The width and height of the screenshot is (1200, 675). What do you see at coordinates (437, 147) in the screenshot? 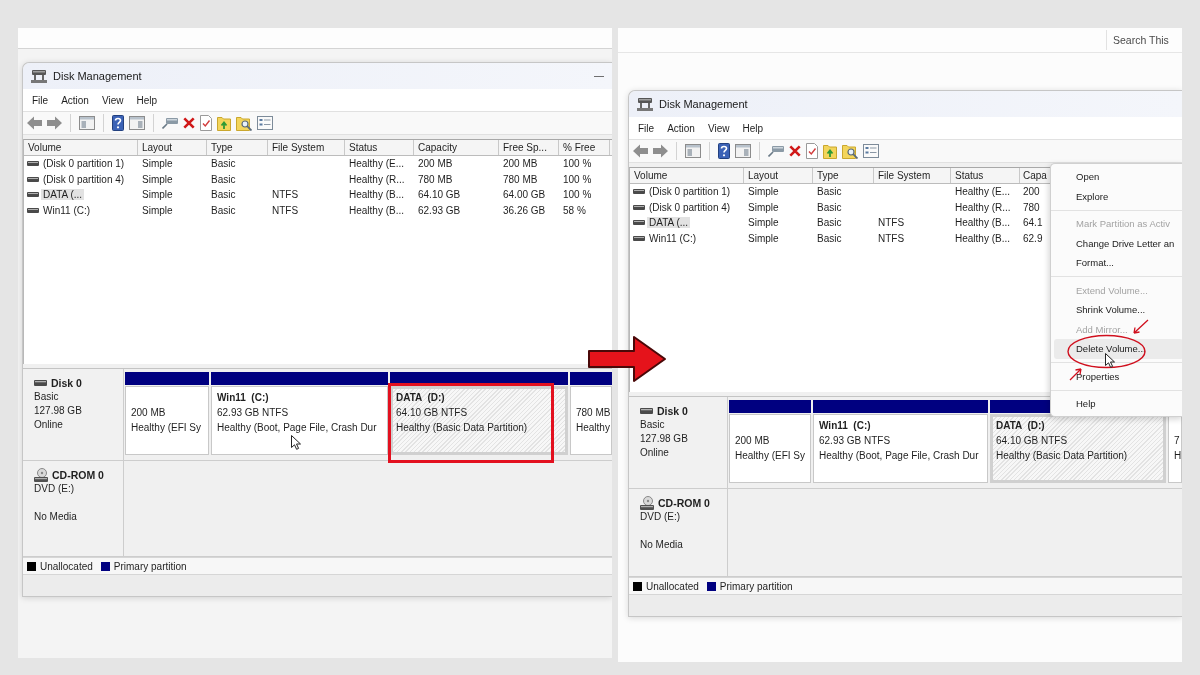
I see `column-header: Capacity` at bounding box center [437, 147].